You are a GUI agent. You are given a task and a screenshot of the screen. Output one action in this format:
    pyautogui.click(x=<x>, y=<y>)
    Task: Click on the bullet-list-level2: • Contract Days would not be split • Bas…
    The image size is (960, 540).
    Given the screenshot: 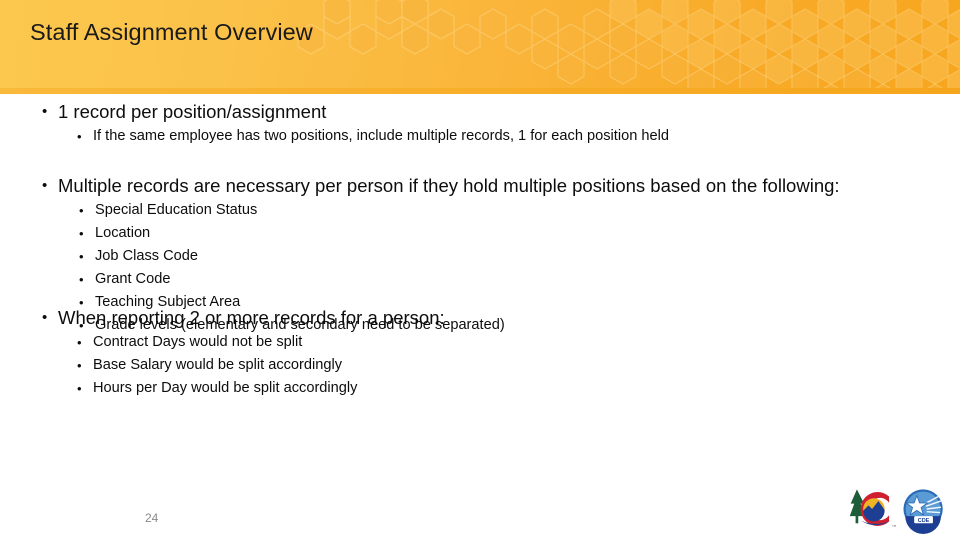 What is the action you would take?
    pyautogui.click(x=489, y=365)
    